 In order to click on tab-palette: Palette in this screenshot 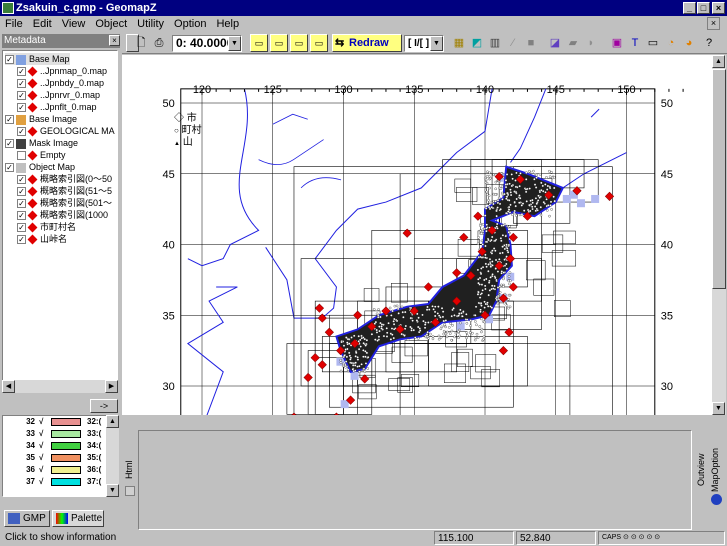, I will do `click(78, 518)`.